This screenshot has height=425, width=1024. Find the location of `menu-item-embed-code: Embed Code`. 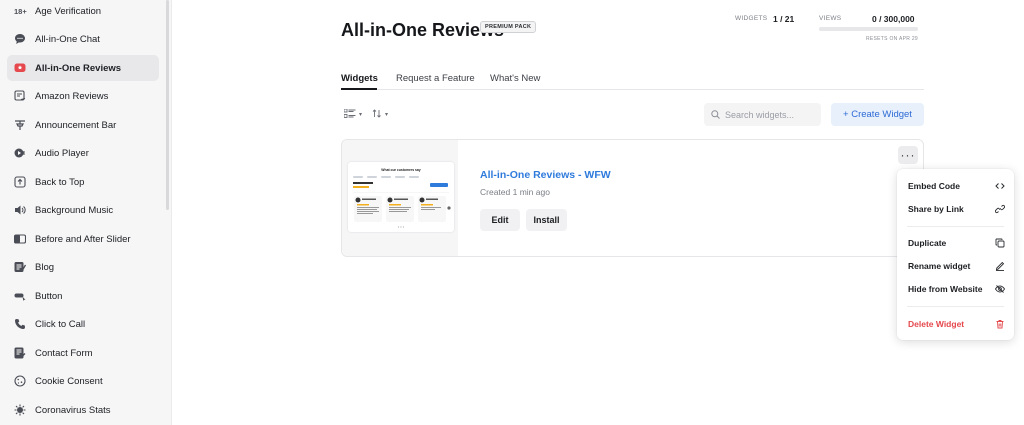

menu-item-embed-code: Embed Code is located at coordinates (955, 186).